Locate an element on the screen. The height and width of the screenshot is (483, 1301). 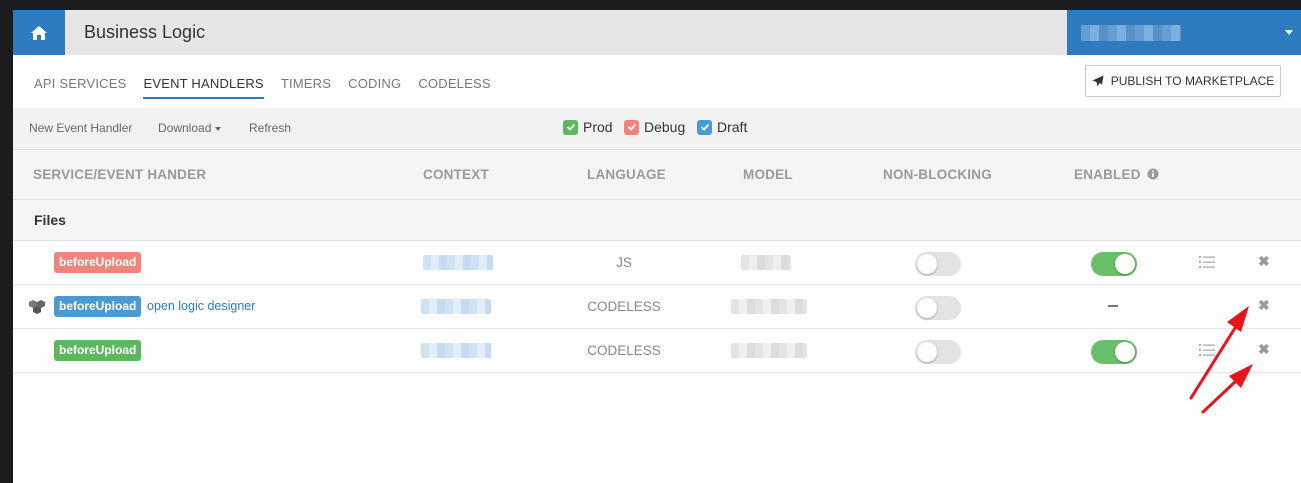
user-menu is located at coordinates (1184, 32).